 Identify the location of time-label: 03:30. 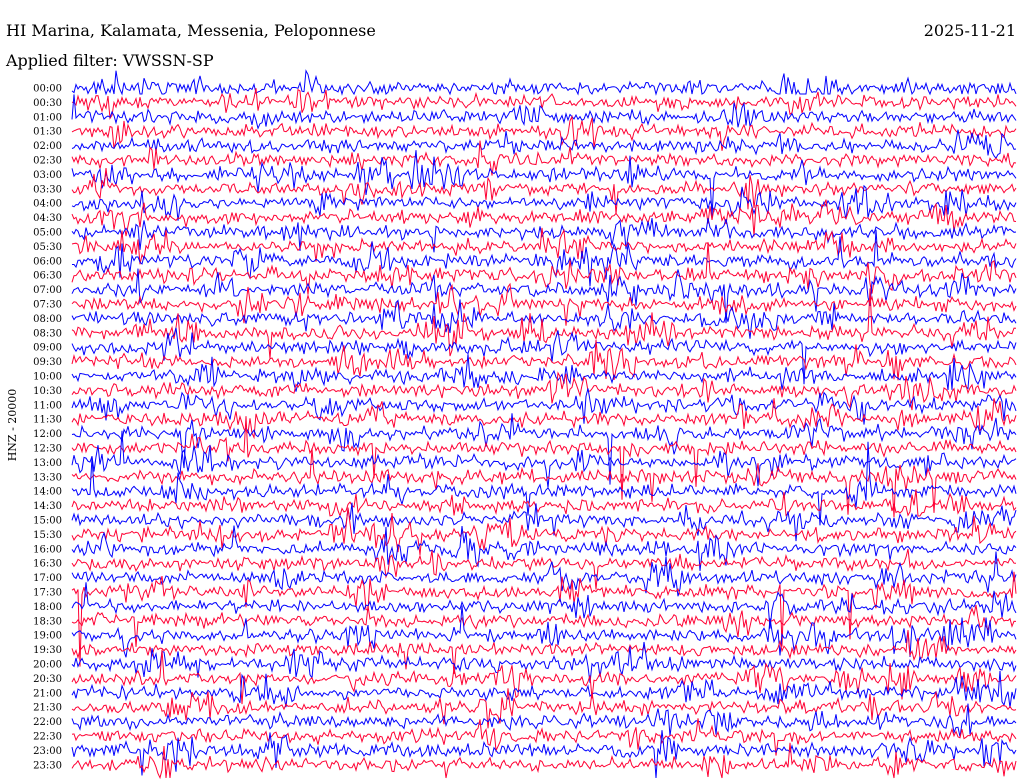
(47, 189).